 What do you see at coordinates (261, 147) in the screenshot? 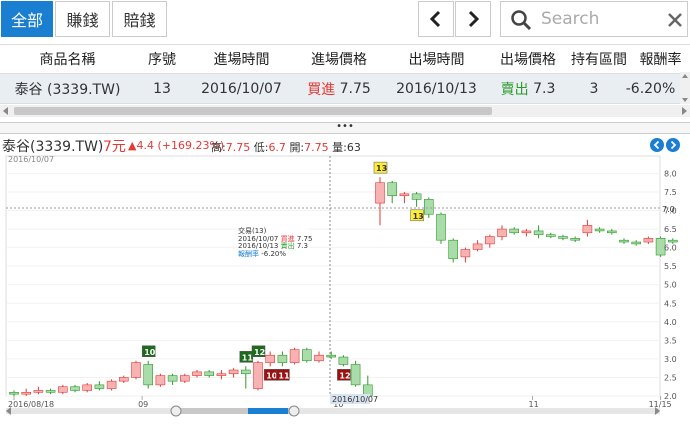
I see `low-label: 低:` at bounding box center [261, 147].